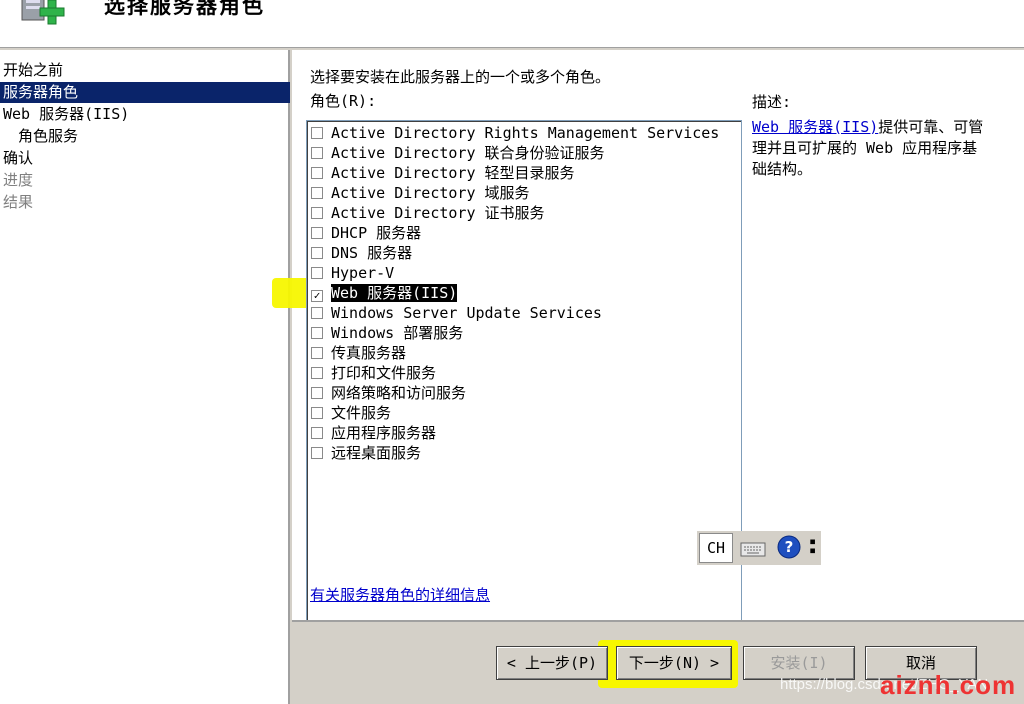  Describe the element at coordinates (948, 685) in the screenshot. I see `watermark-brand: aiznh.com` at that location.